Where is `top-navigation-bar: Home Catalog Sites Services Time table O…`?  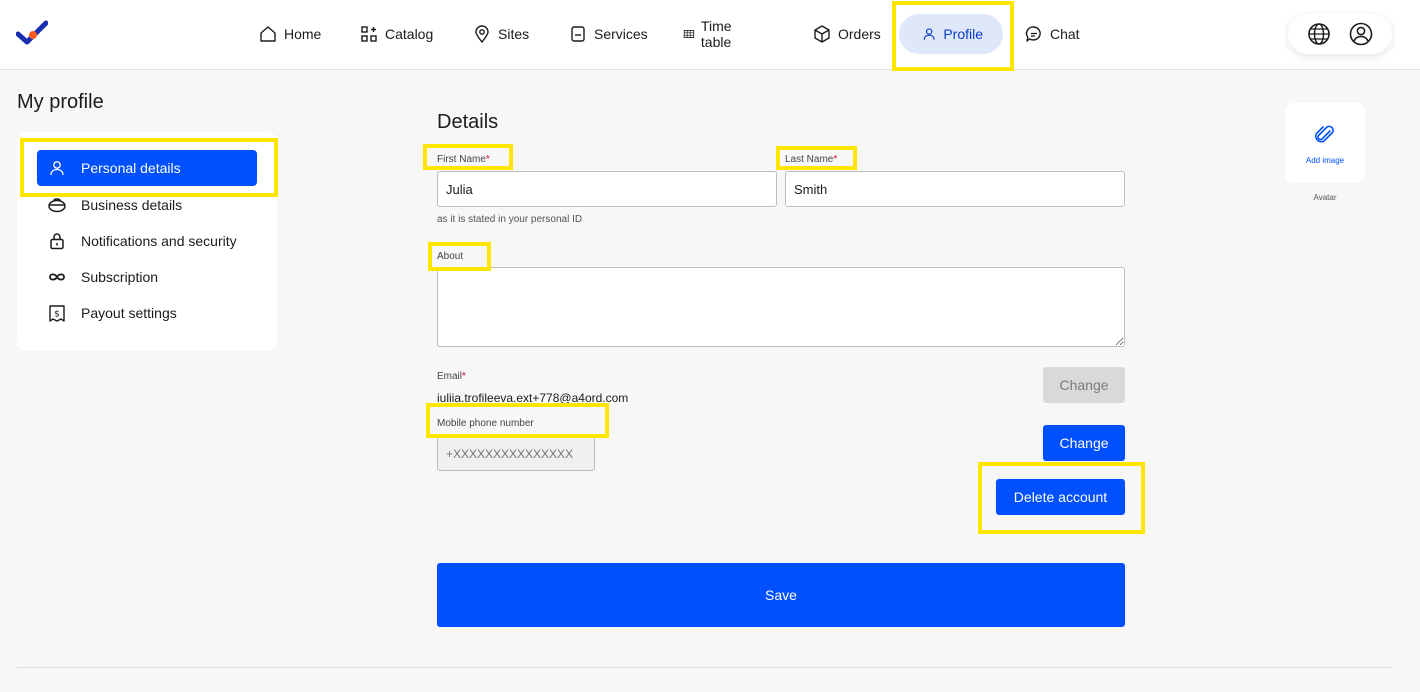
top-navigation-bar: Home Catalog Sites Services Time table O… is located at coordinates (710, 35).